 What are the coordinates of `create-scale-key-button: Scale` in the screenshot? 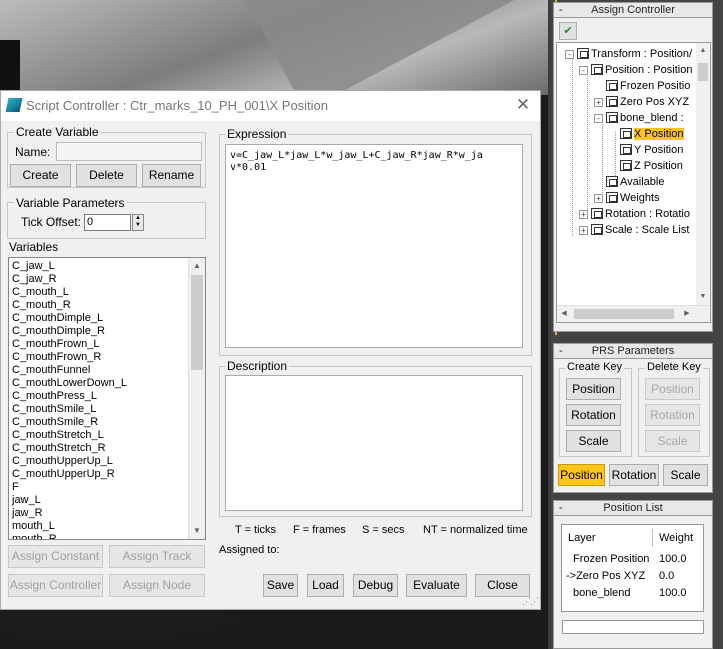 It's located at (593, 441).